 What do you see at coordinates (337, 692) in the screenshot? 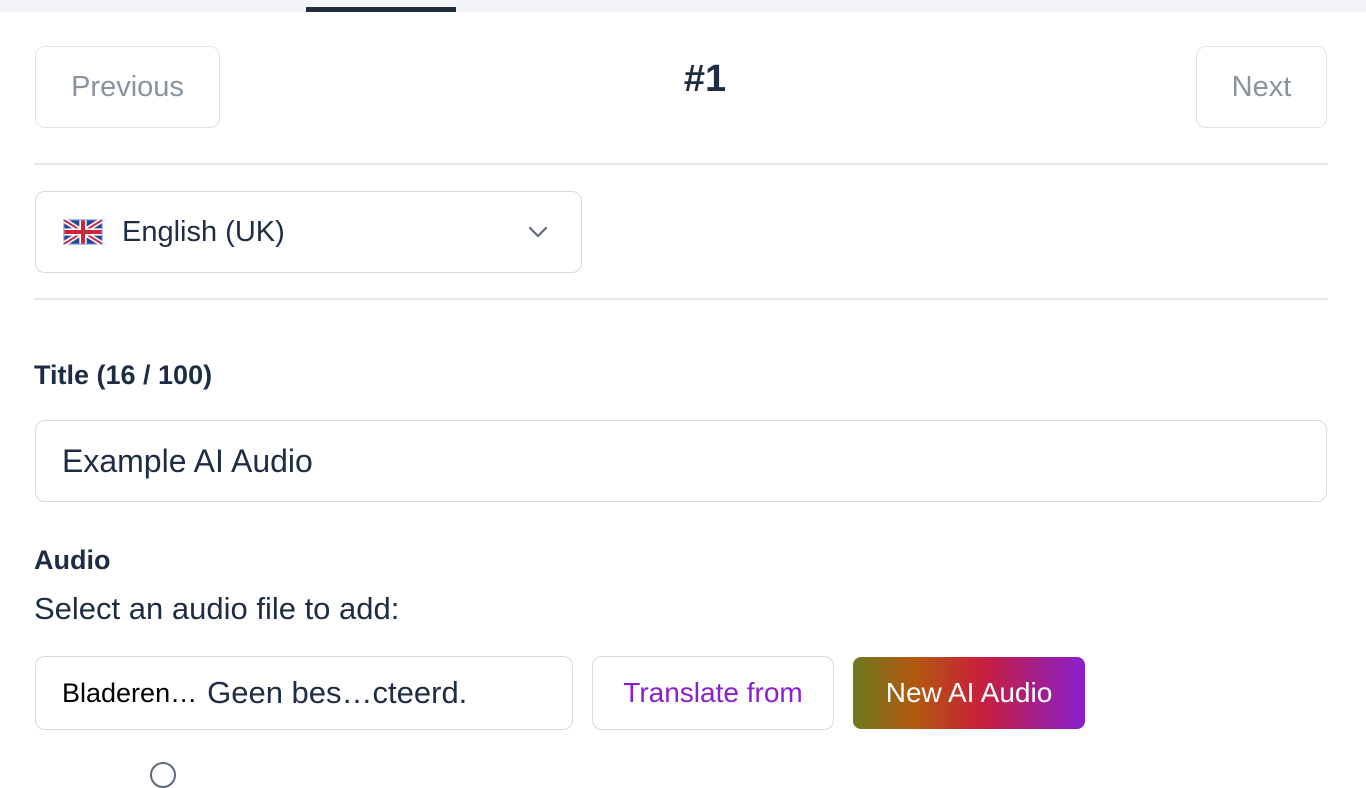
I see `file-status-text: Geen bes…cteerd.` at bounding box center [337, 692].